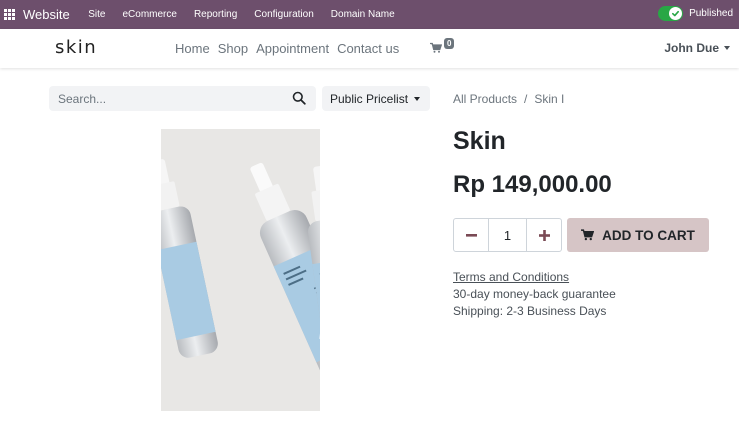 This screenshot has width=739, height=423. Describe the element at coordinates (449, 43) in the screenshot. I see `cart-count-badge: 0` at that location.